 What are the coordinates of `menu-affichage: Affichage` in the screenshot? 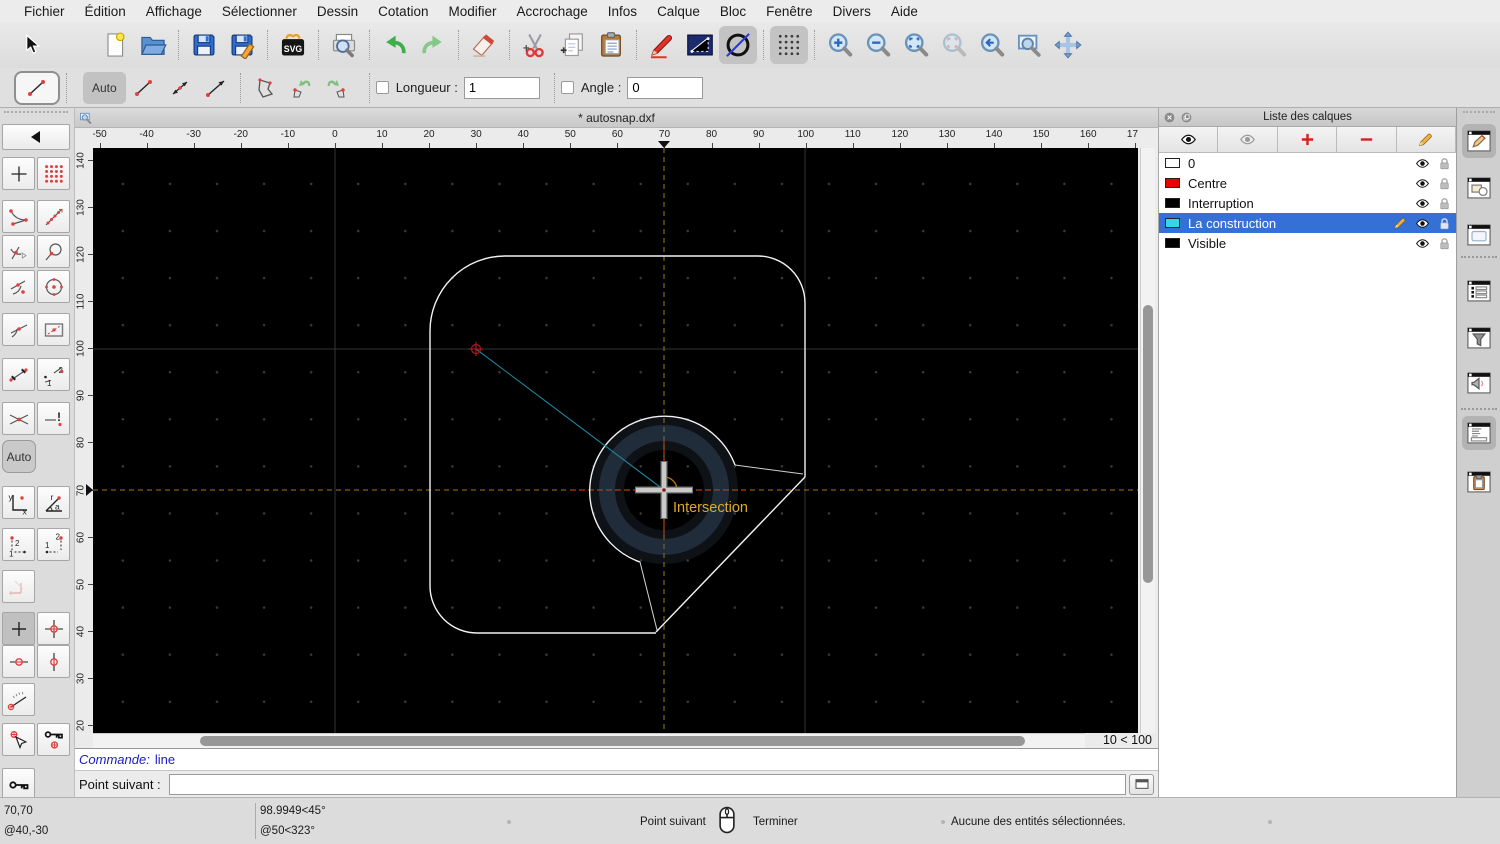 It's located at (174, 11).